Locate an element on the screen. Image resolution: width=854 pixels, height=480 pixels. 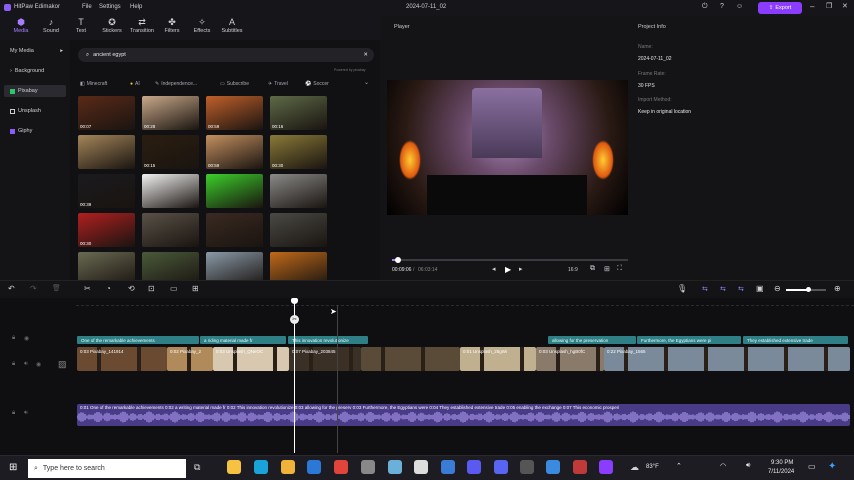
zoom-in-icon: ⊕ is located at coordinates (837, 288).